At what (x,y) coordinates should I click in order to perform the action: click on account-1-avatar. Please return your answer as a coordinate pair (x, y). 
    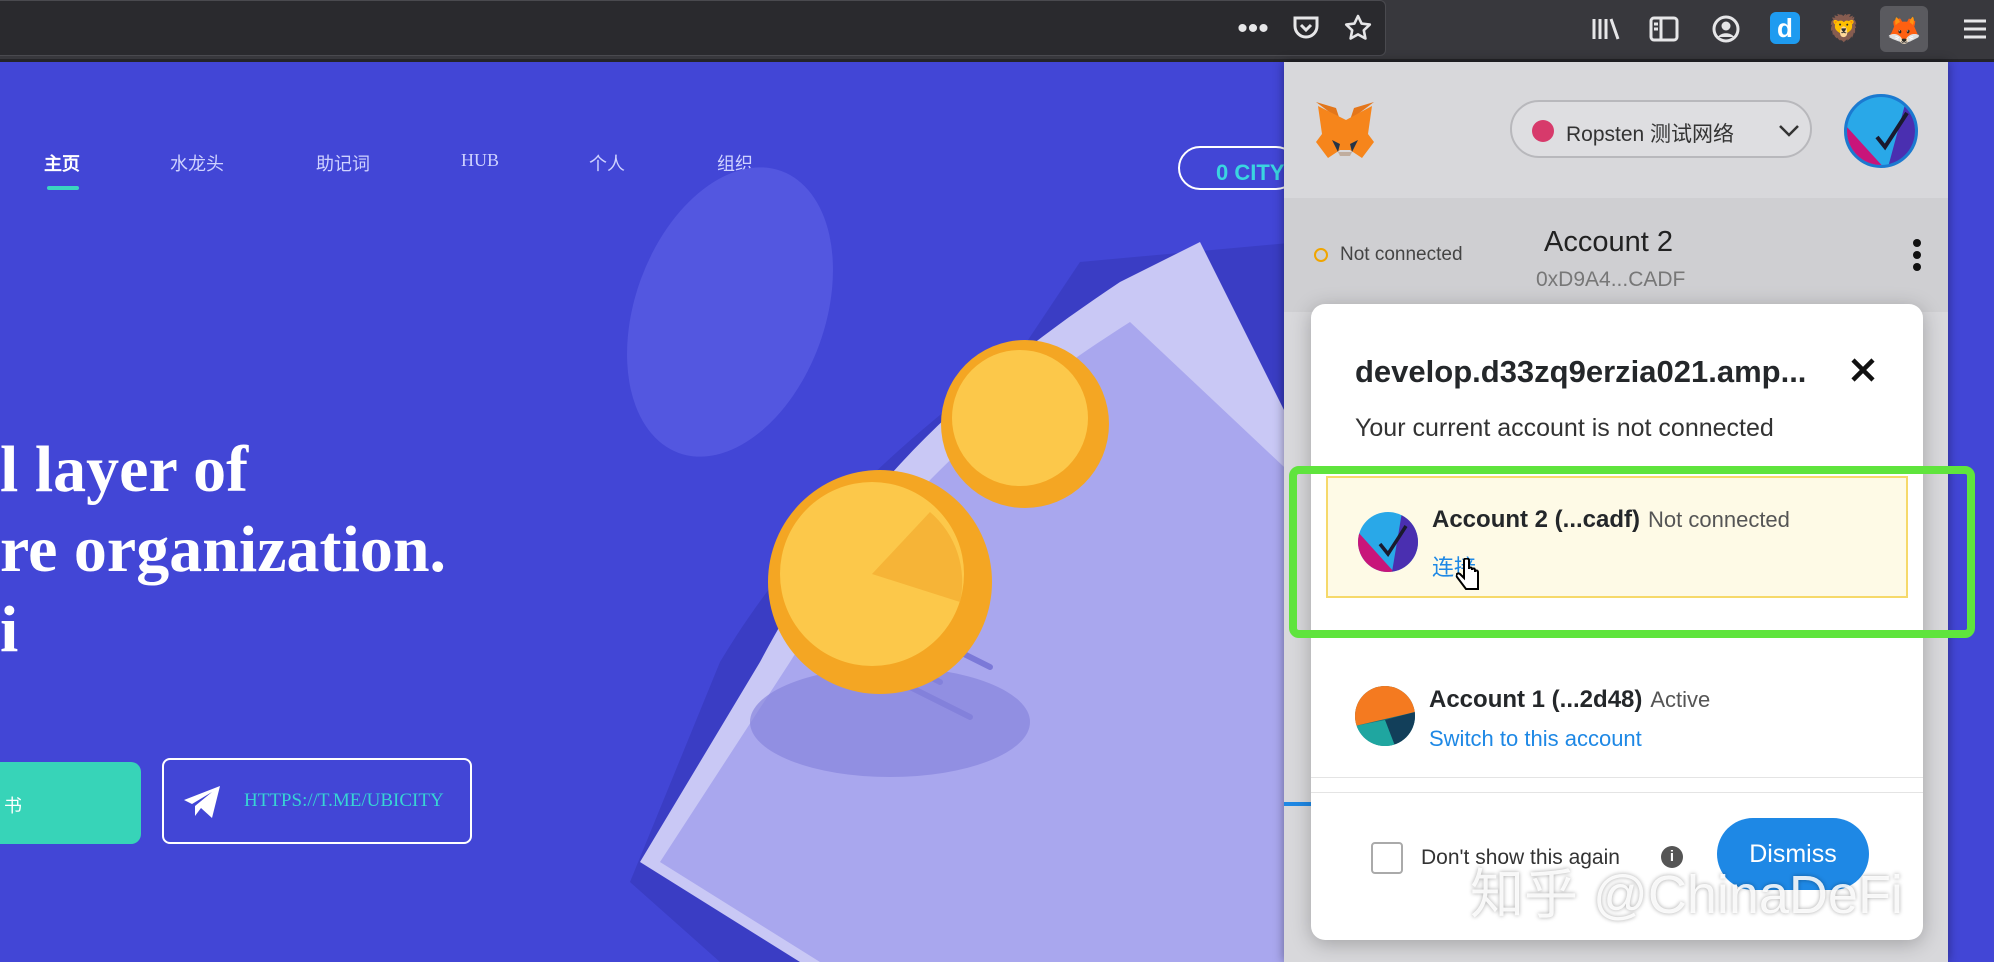
    Looking at the image, I should click on (1385, 716).